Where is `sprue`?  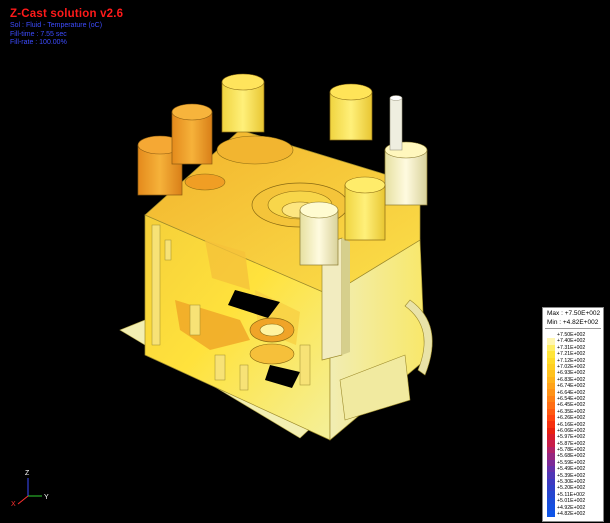 sprue is located at coordinates (396, 123).